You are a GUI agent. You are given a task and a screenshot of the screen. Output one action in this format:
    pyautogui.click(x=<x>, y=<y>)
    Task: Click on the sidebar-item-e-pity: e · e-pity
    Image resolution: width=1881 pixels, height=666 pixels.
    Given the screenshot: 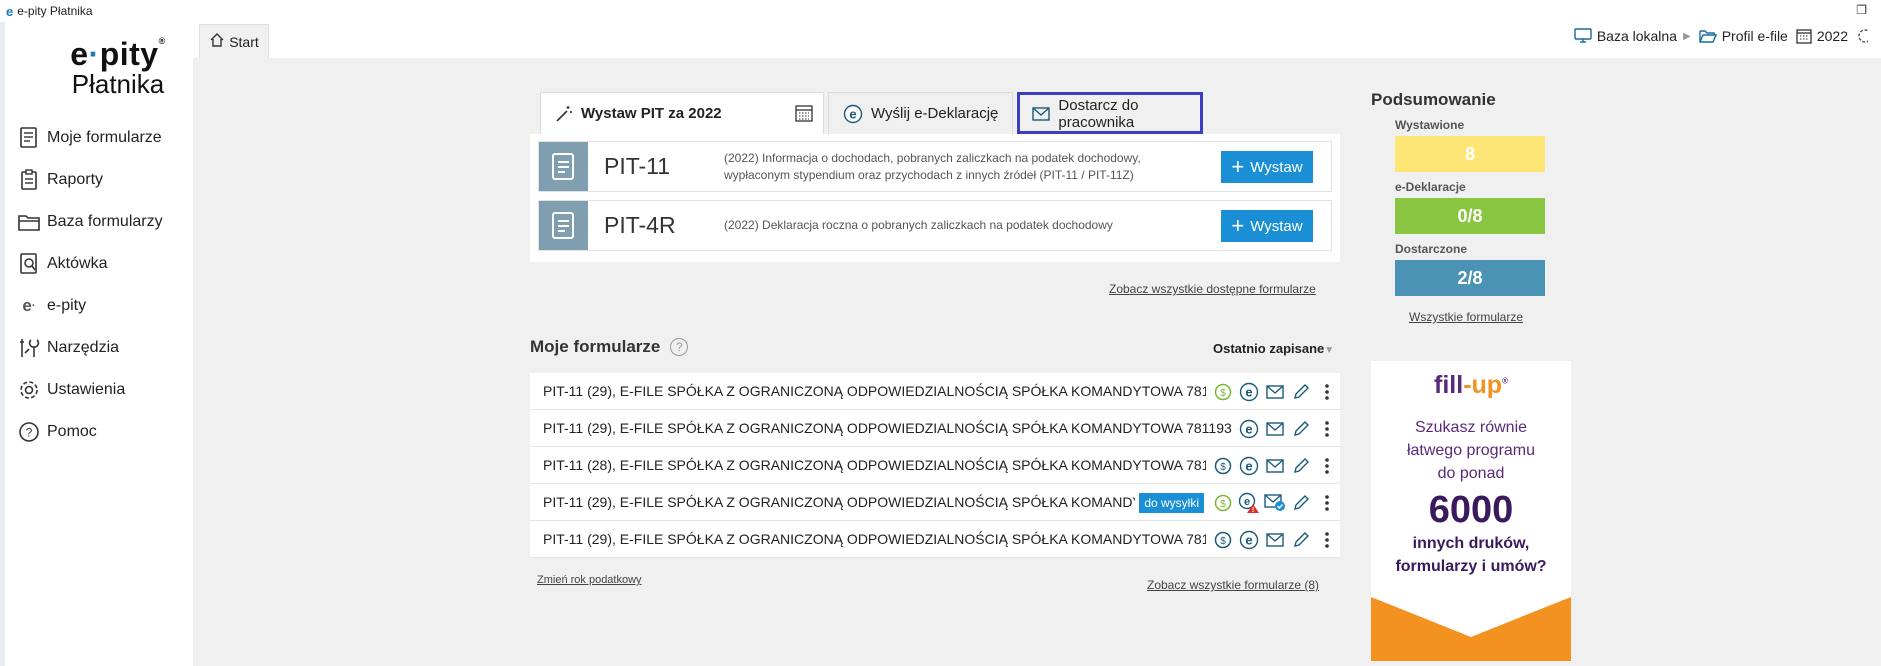 What is the action you would take?
    pyautogui.click(x=106, y=306)
    